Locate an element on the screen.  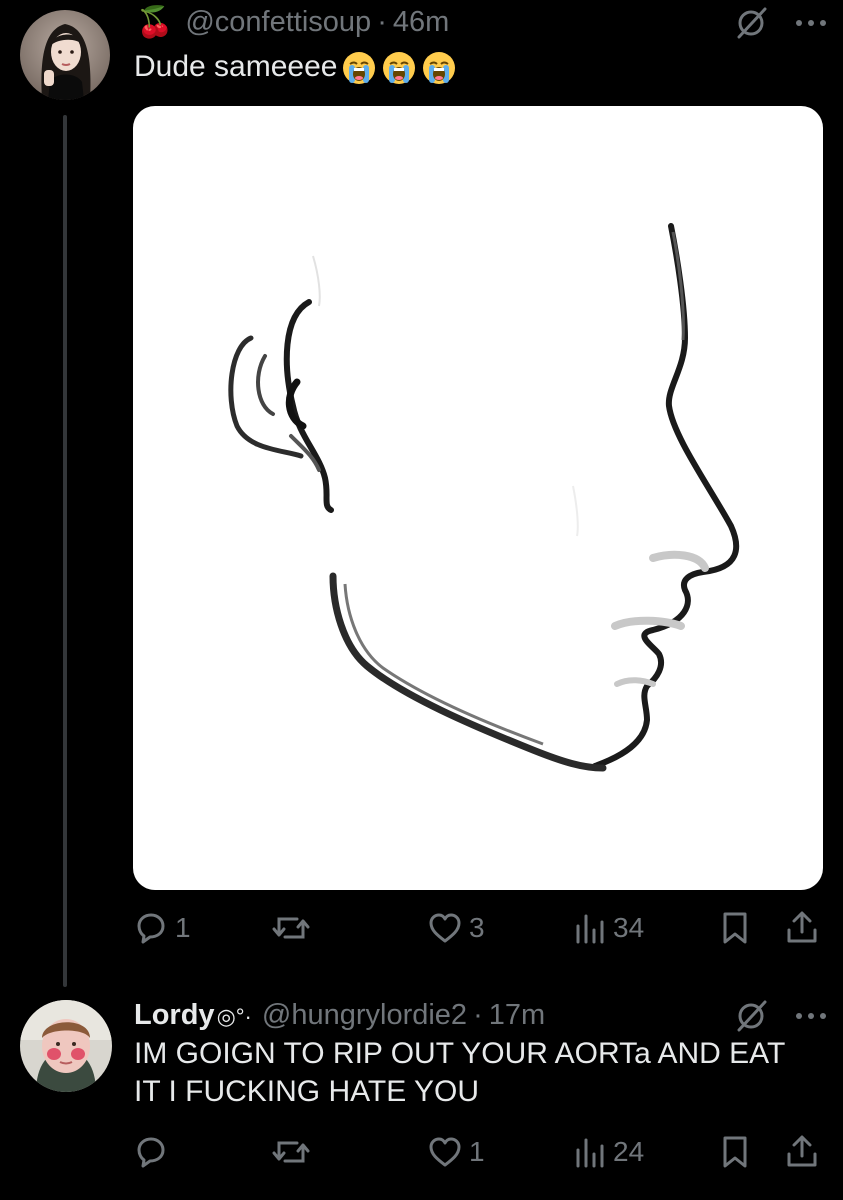
post-actions: 1 24 is located at coordinates (478, 1152).